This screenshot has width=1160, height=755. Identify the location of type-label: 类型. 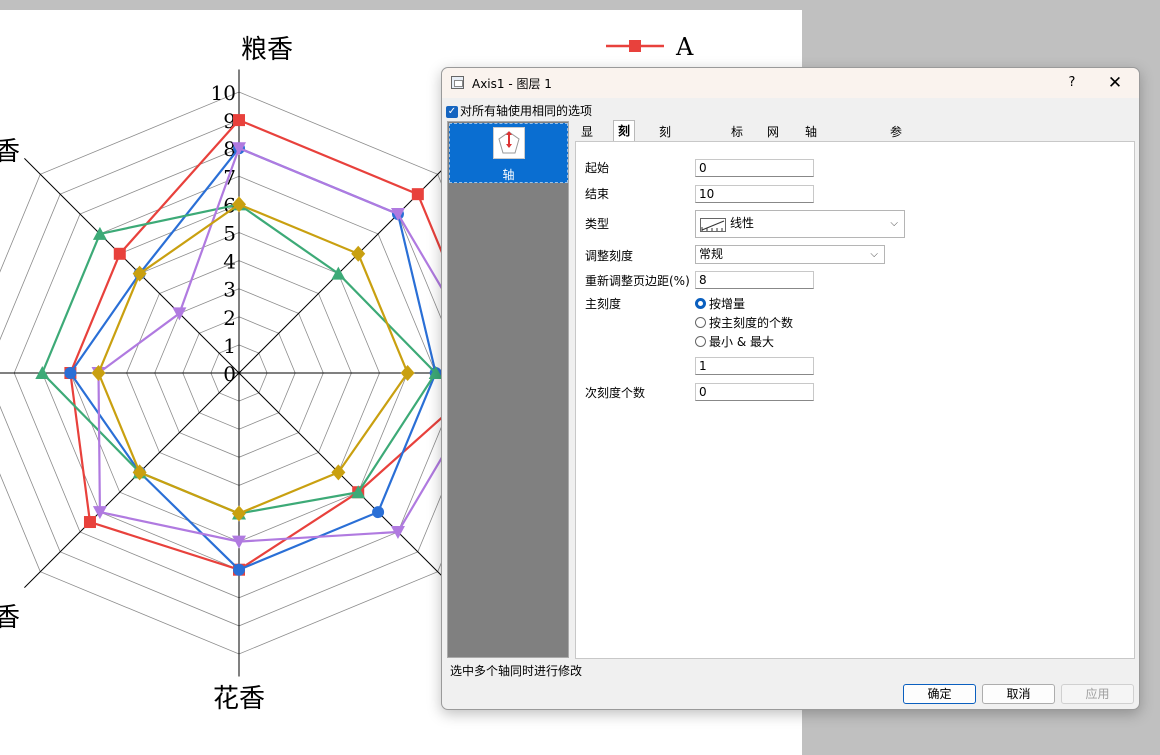
(597, 224).